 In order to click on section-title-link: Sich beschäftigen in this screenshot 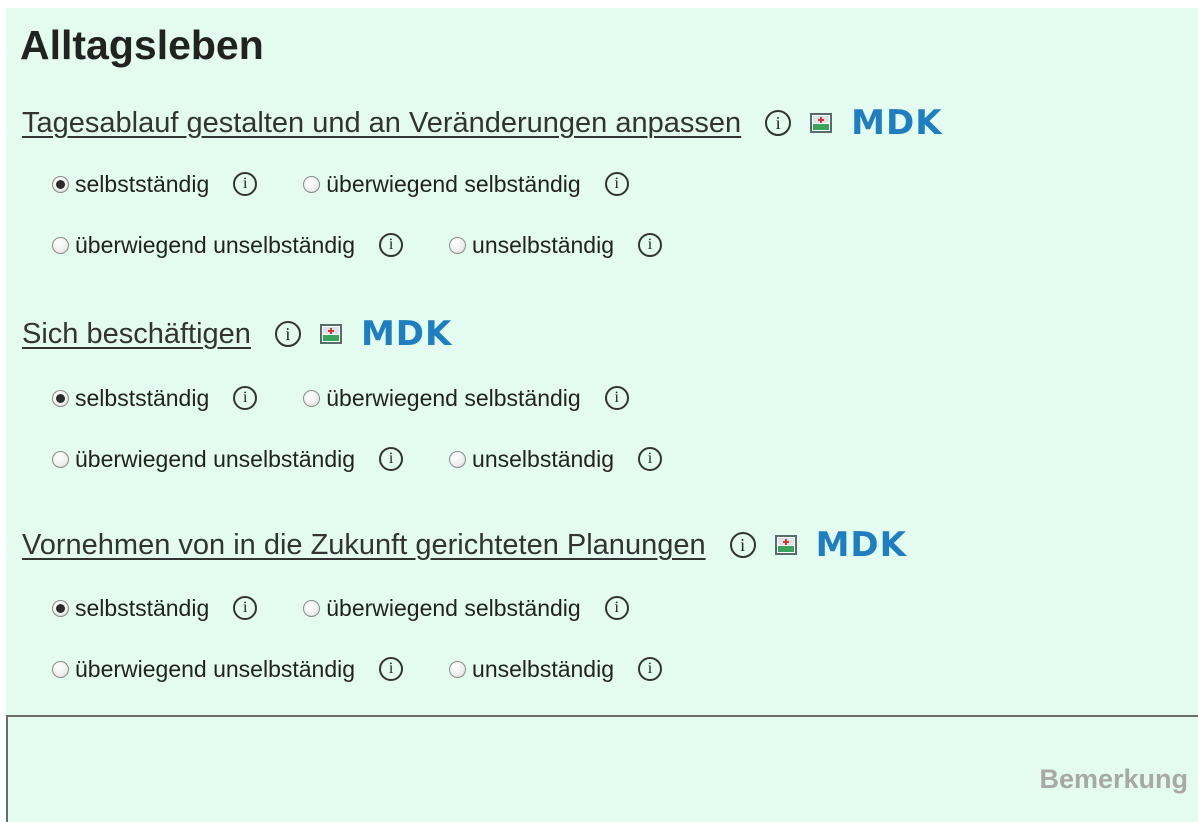, I will do `click(136, 334)`.